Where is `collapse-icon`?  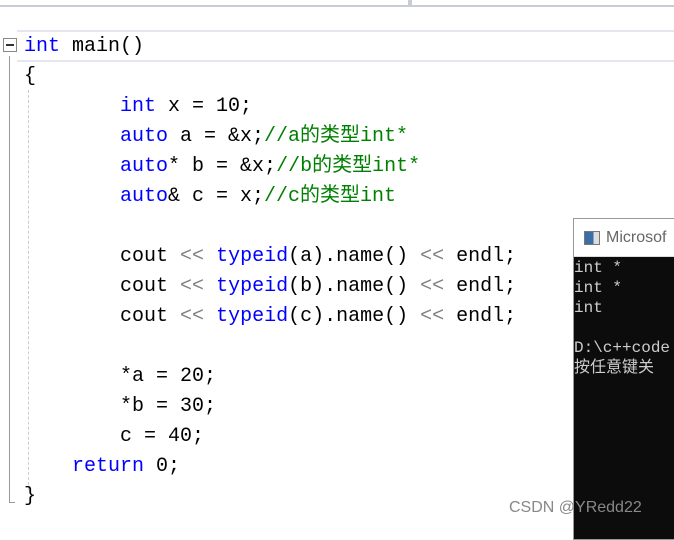 collapse-icon is located at coordinates (10, 45).